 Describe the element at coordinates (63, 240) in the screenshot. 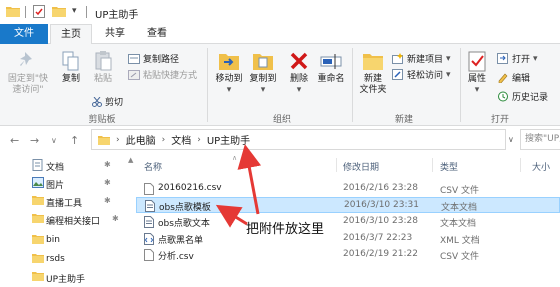

I see `nav-item-bin: bin` at that location.